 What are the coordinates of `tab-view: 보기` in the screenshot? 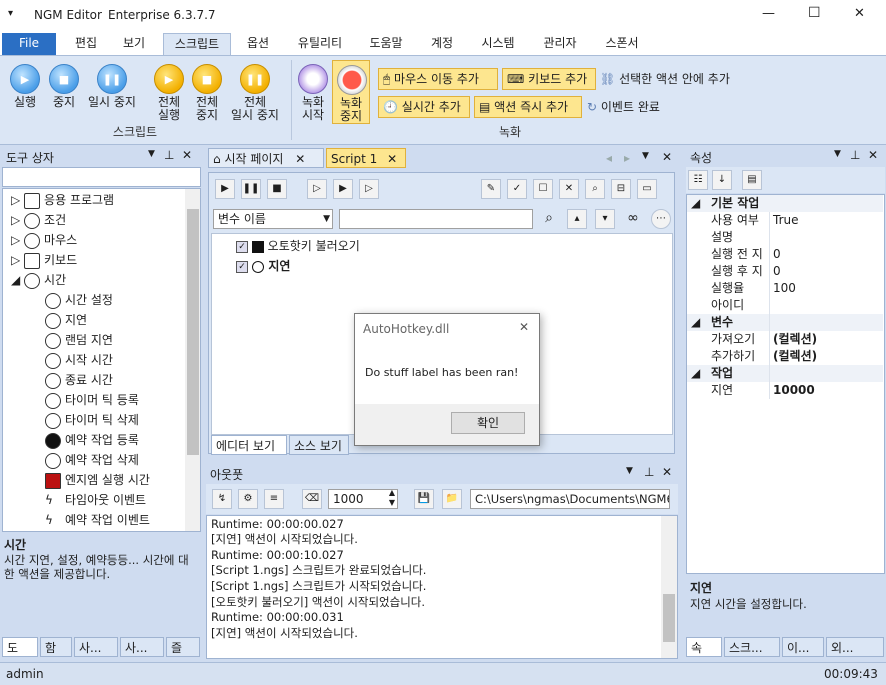 It's located at (134, 44).